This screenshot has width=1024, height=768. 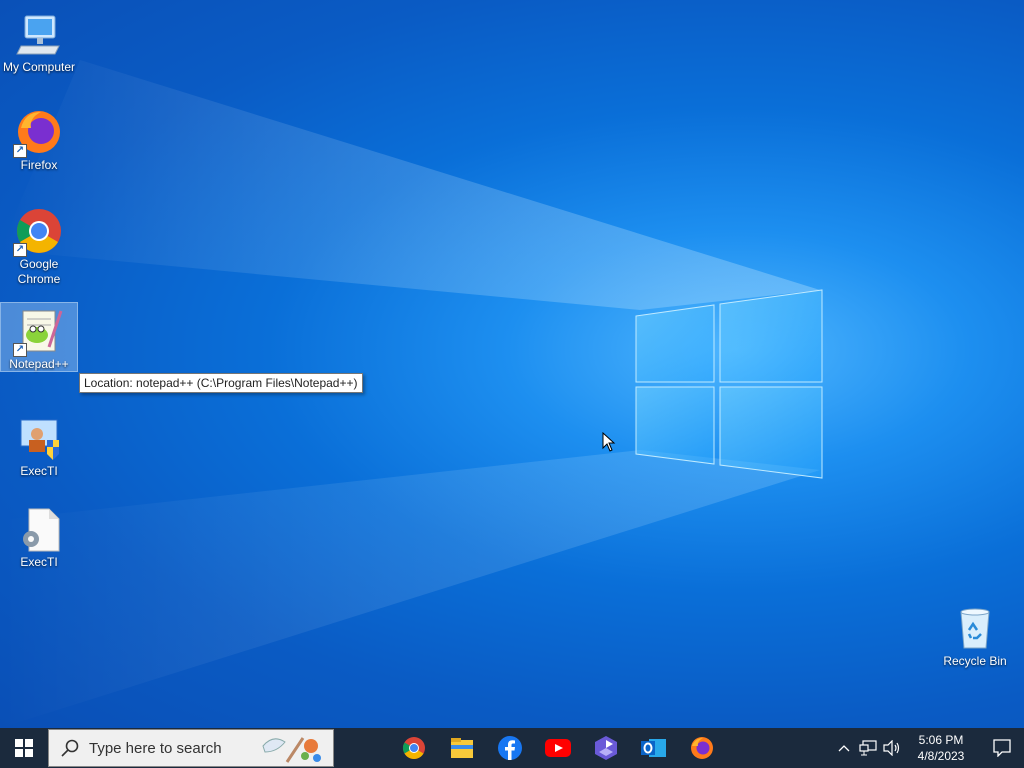 I want to click on desktop-icon-notepad-plus-plus: ↗ Notepad++, so click(x=39, y=337).